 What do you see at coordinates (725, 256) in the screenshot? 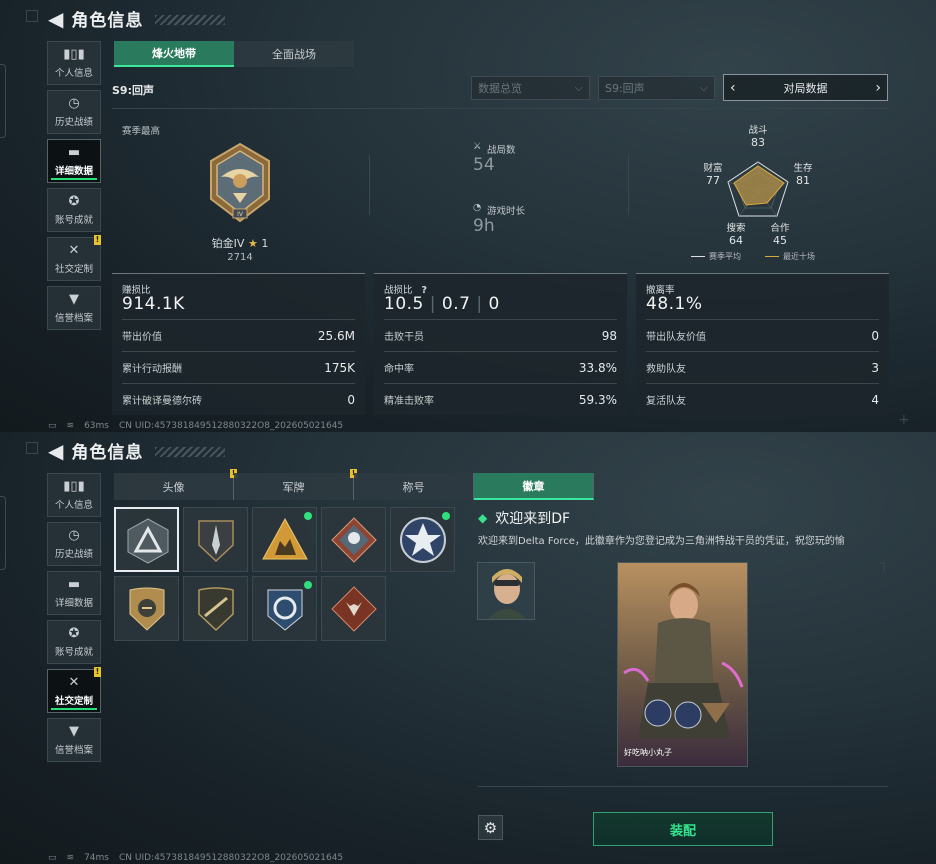
I see `legend-avg-label: 赛季平均` at bounding box center [725, 256].